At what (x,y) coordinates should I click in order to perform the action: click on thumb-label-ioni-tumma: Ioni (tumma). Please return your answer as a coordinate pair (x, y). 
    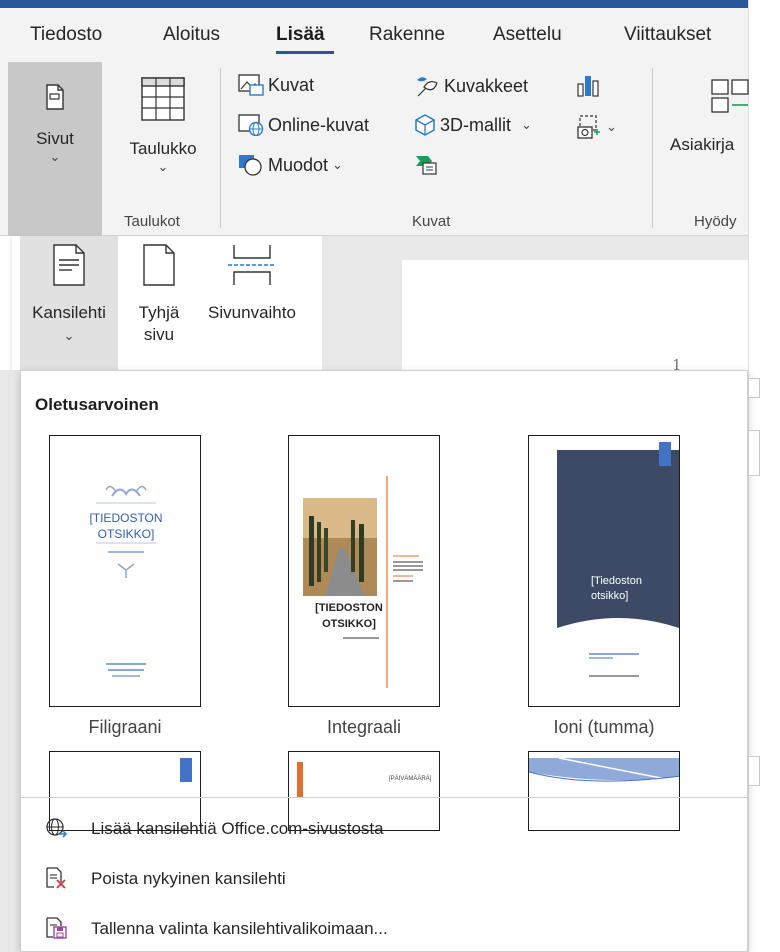
    Looking at the image, I should click on (604, 727).